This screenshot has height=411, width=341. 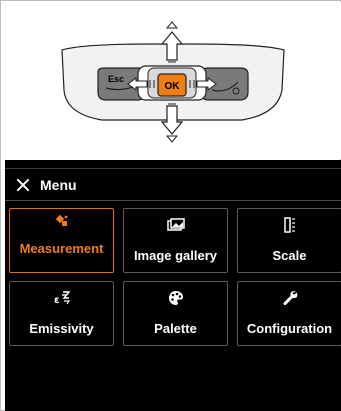 I want to click on tile-measurement: Measurement, so click(x=61, y=240).